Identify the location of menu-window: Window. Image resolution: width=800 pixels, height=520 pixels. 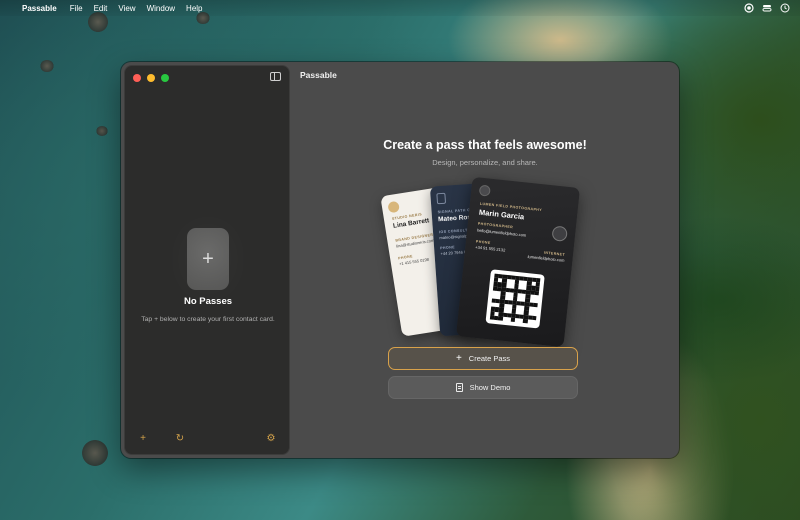
(161, 8).